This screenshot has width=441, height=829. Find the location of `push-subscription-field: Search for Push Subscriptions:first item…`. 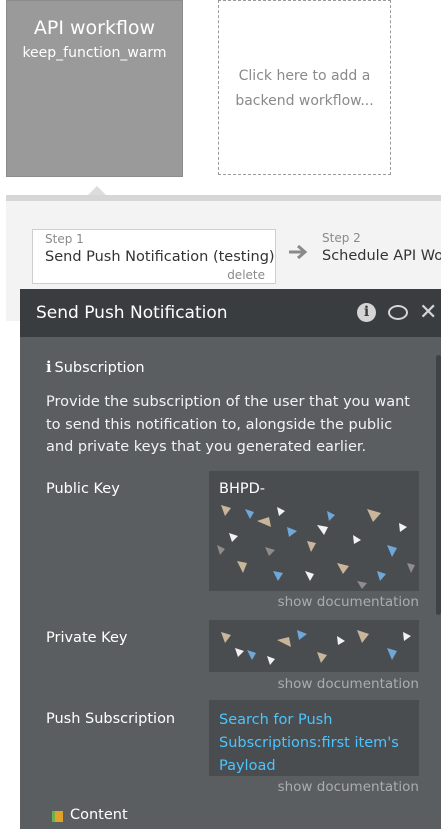

push-subscription-field: Search for Push Subscriptions:first item… is located at coordinates (314, 738).